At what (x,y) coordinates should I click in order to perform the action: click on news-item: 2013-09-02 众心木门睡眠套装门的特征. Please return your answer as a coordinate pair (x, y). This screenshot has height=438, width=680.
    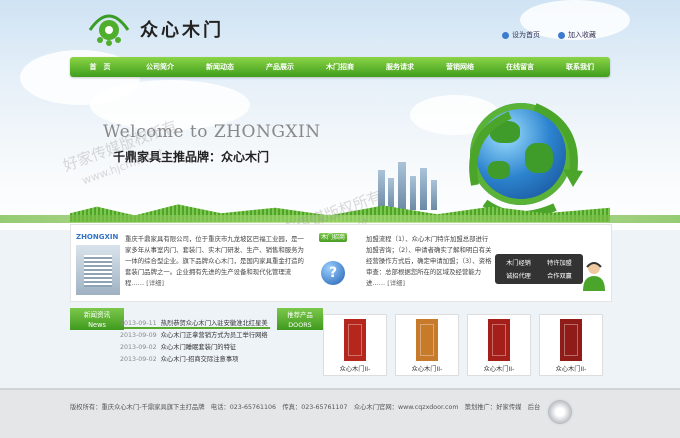
    Looking at the image, I should click on (194, 348).